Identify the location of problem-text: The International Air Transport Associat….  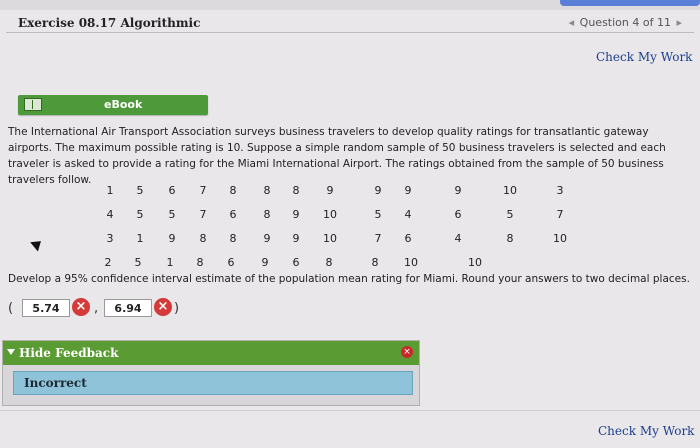
(337, 156).